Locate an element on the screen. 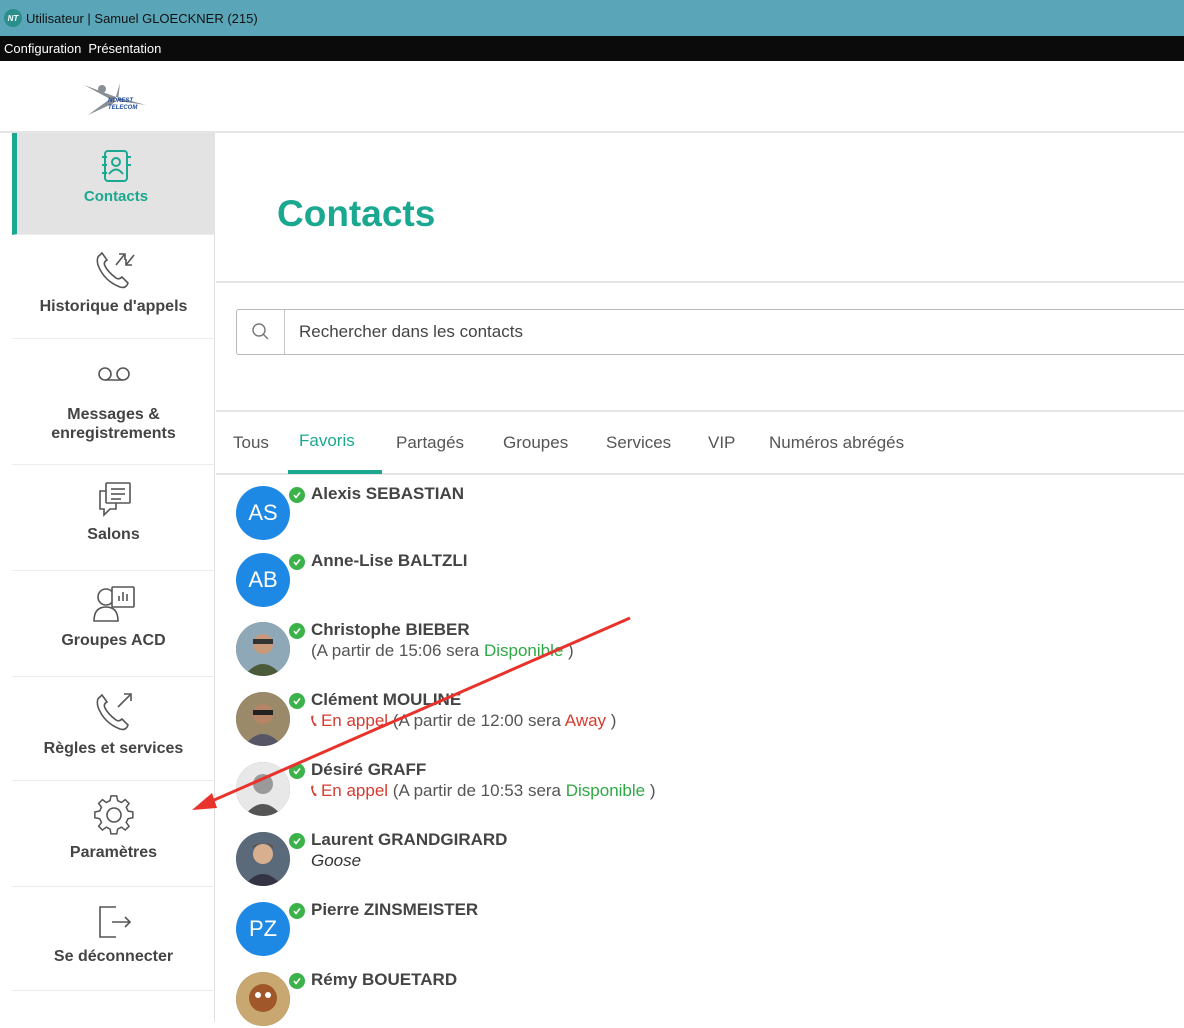  search-icon is located at coordinates (261, 332).